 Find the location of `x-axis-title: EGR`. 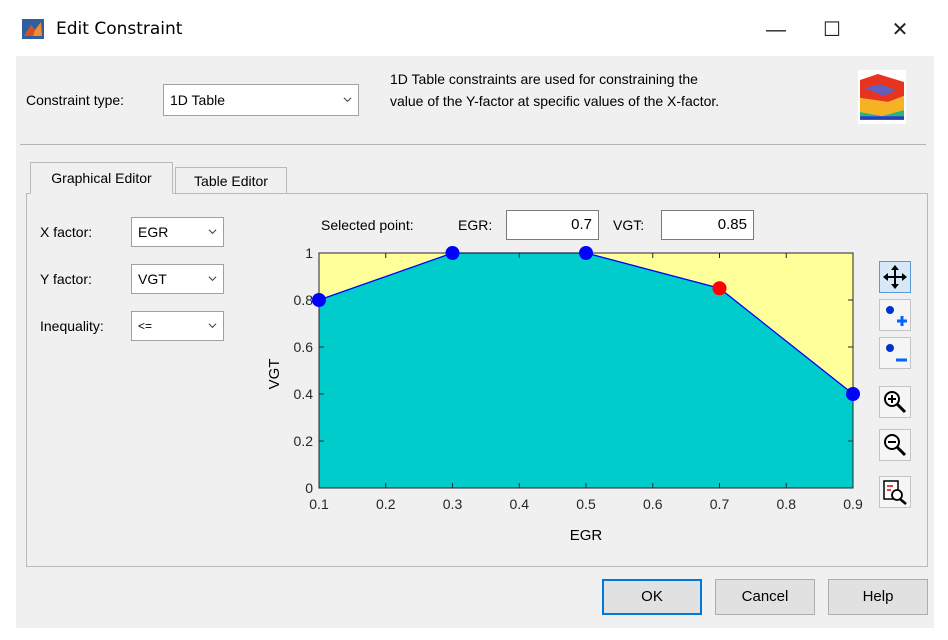

x-axis-title: EGR is located at coordinates (586, 535).